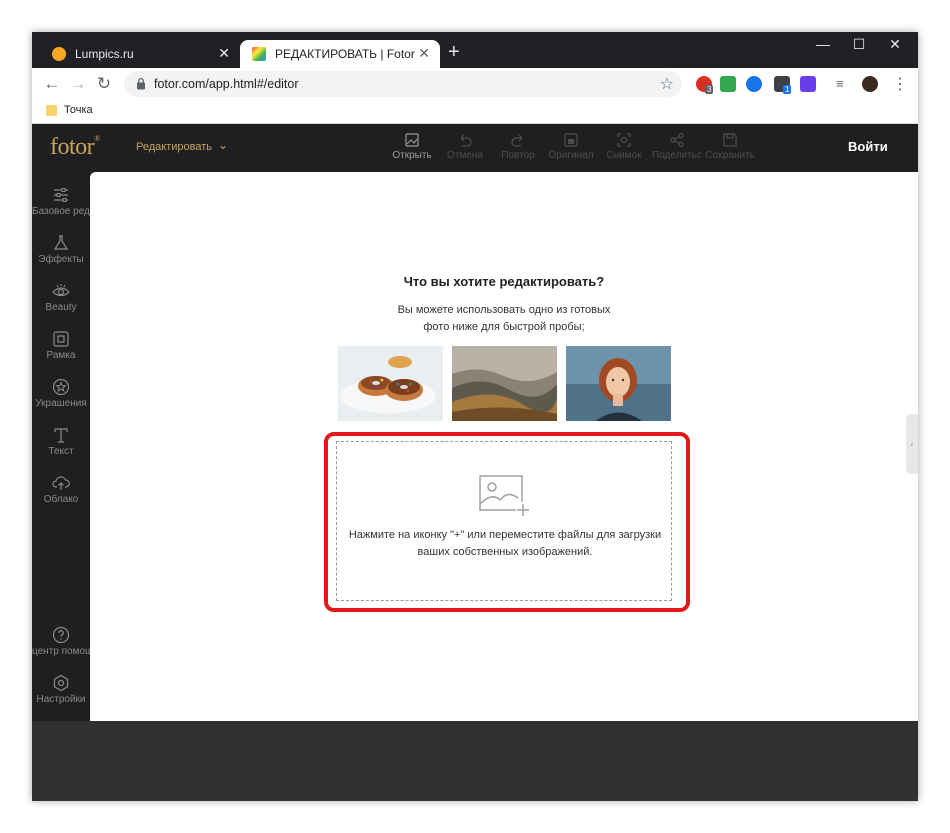 This screenshot has width=950, height=833. Describe the element at coordinates (859, 44) in the screenshot. I see `maximize-button: ☐` at that location.